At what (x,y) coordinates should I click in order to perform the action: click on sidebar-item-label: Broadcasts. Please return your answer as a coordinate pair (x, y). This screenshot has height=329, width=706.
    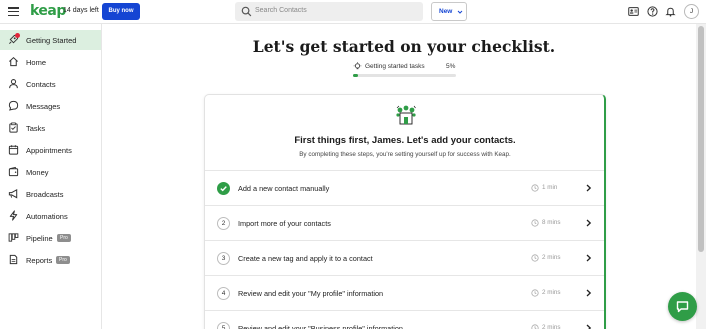
    Looking at the image, I should click on (45, 194).